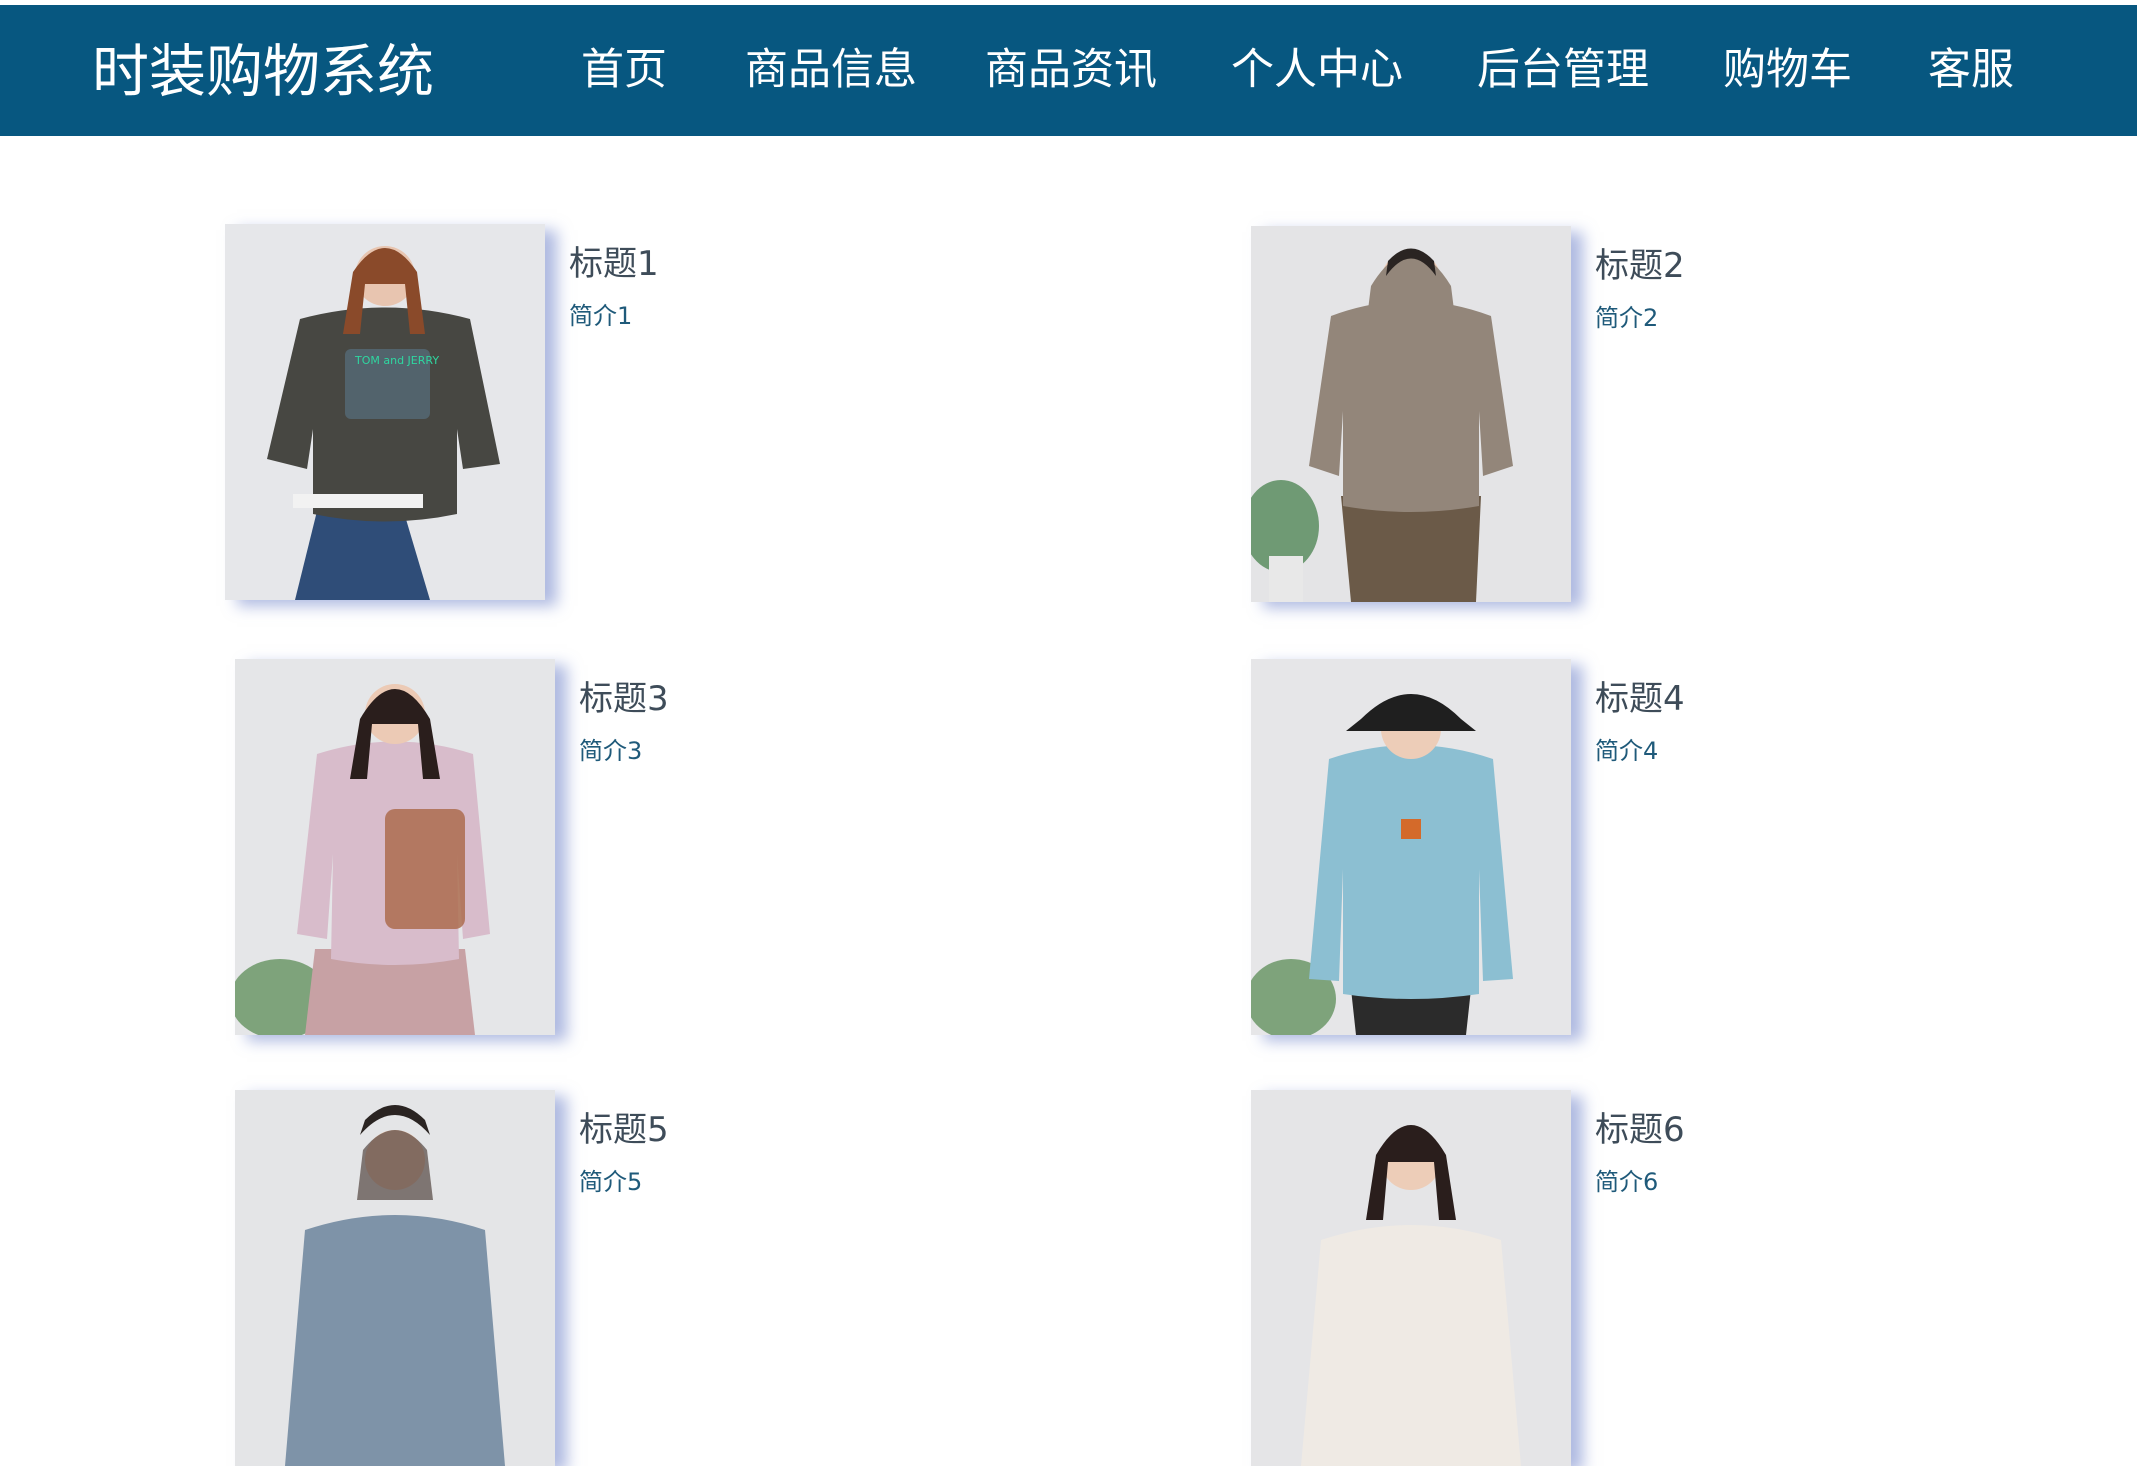 This screenshot has width=2137, height=1466. What do you see at coordinates (1627, 318) in the screenshot?
I see `news-intro: 简介2` at bounding box center [1627, 318].